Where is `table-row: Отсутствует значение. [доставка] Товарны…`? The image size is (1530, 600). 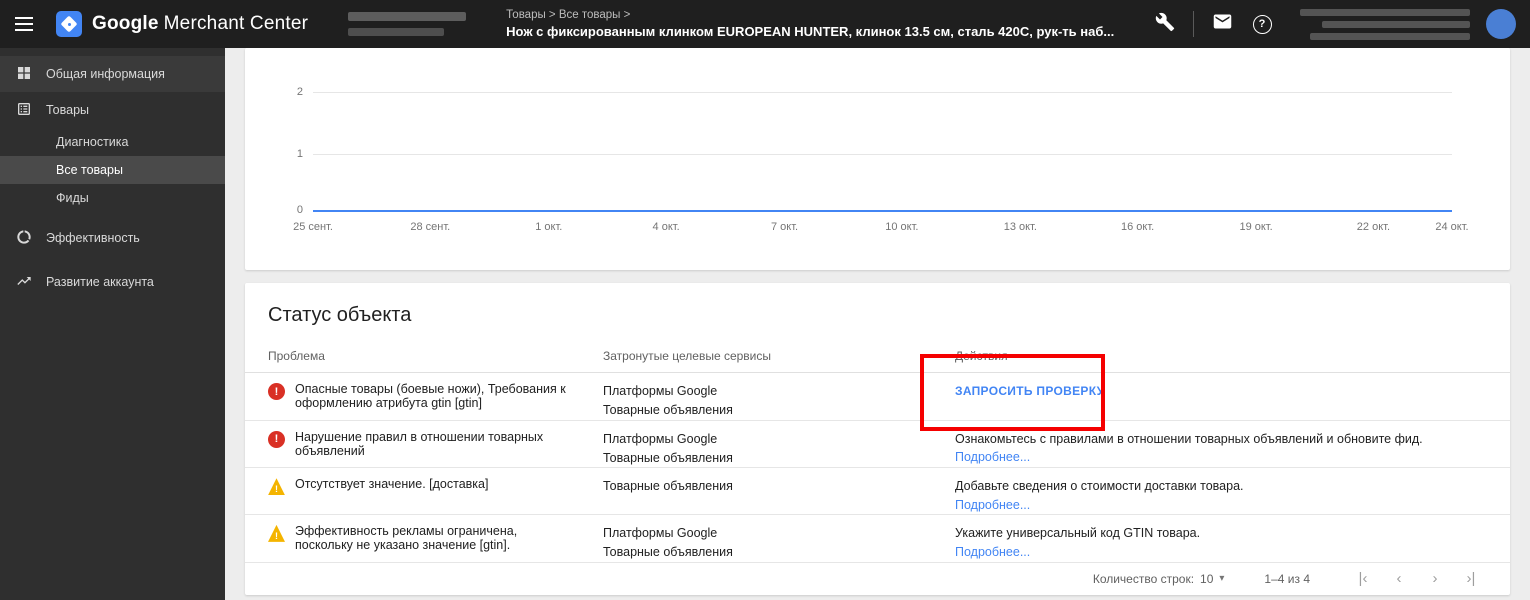
table-row: Отсутствует значение. [доставка] Товарны… is located at coordinates (877, 491).